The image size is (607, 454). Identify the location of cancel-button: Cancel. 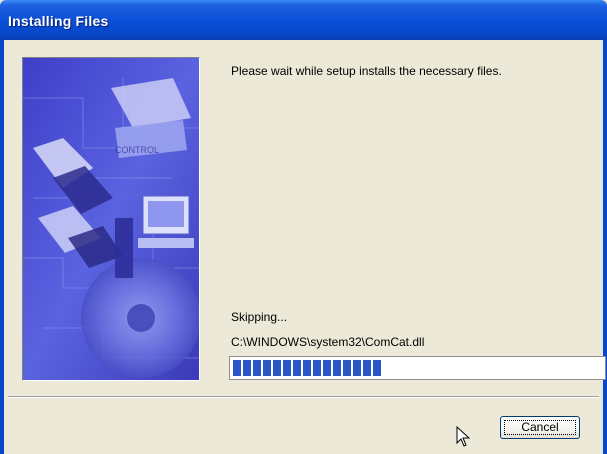
(540, 427).